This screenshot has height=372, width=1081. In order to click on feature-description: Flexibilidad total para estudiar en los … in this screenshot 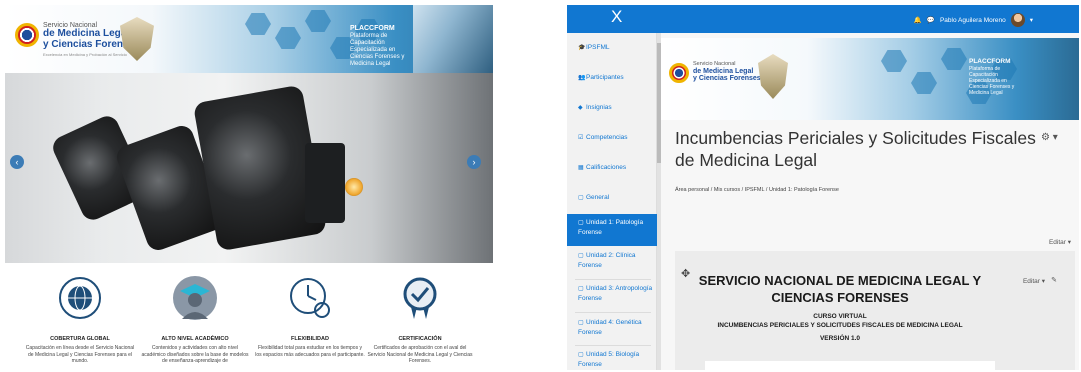, I will do `click(310, 351)`.